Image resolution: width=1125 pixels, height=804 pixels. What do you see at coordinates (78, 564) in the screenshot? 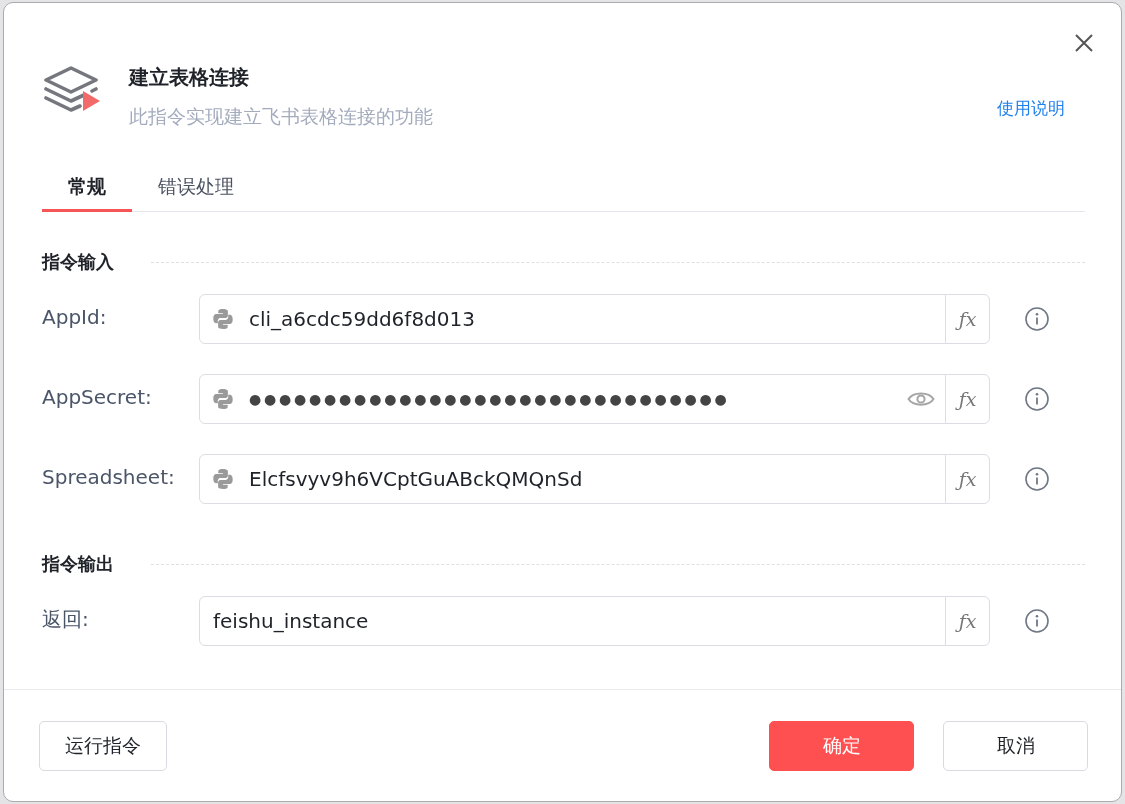
I see `section-title: 指令输出` at bounding box center [78, 564].